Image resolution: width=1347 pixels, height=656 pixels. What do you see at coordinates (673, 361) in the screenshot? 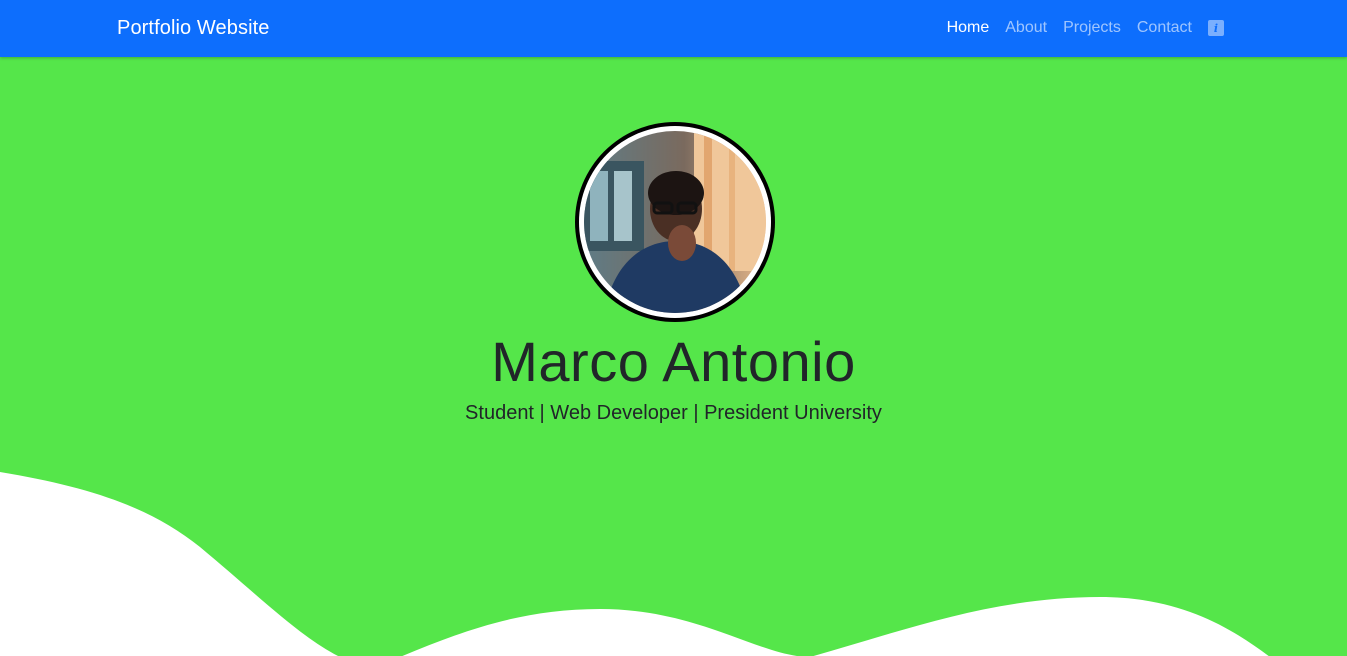
I see `profile-name: Marco Antonio` at bounding box center [673, 361].